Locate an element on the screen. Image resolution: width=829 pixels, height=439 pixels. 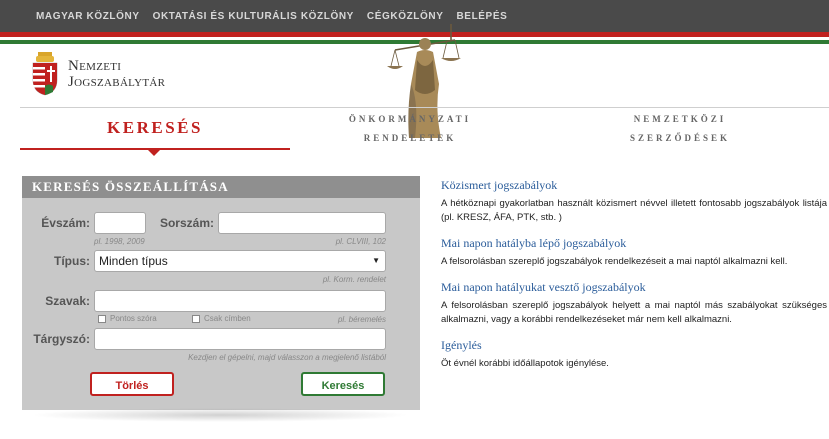
info-desc: Öt évnél korábbi időállapotok igénylése. is located at coordinates (525, 363).